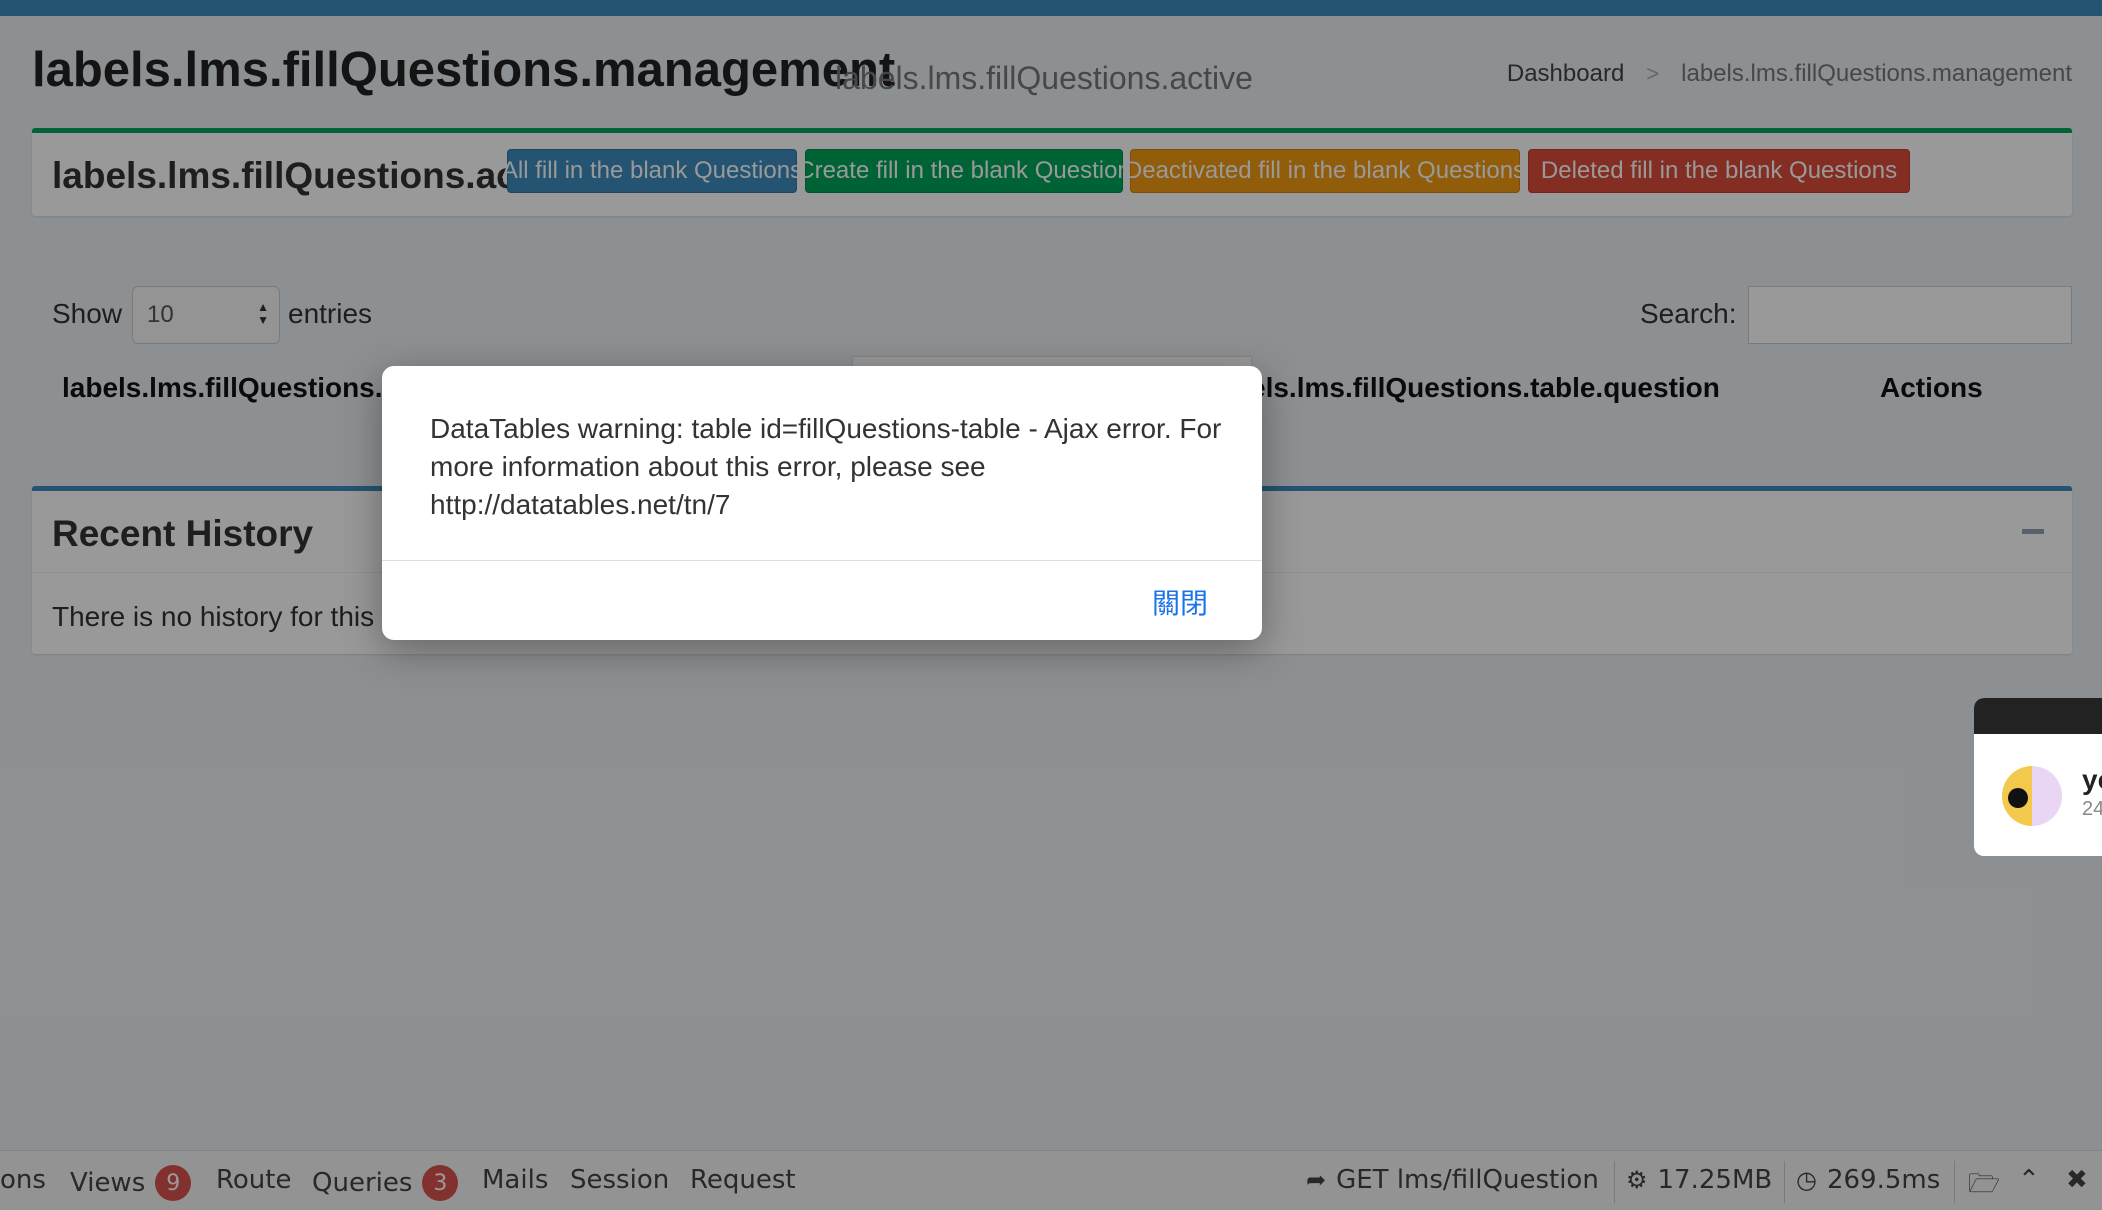 The height and width of the screenshot is (1210, 2102). Describe the element at coordinates (2038, 716) in the screenshot. I see `notification-header` at that location.